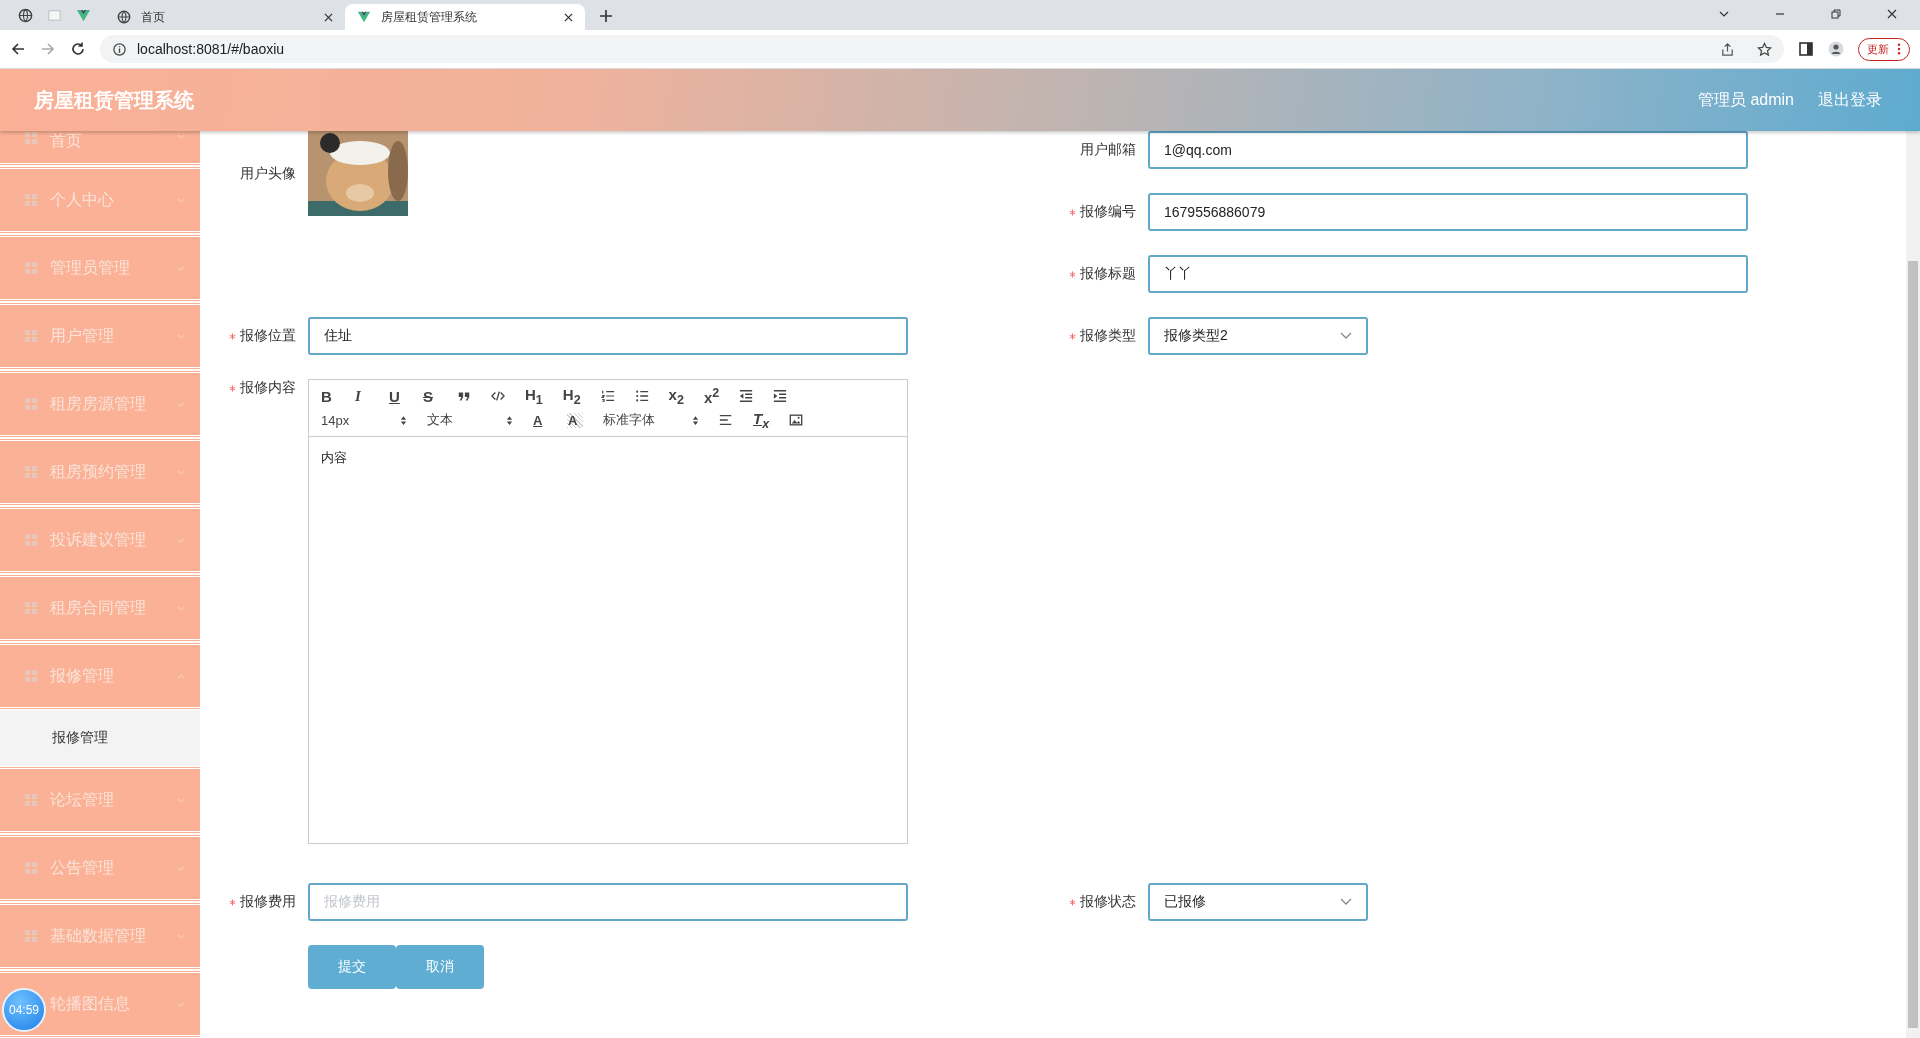 Image resolution: width=1920 pixels, height=1038 pixels. What do you see at coordinates (1745, 99) in the screenshot?
I see `user-label: 管理员 admin` at bounding box center [1745, 99].